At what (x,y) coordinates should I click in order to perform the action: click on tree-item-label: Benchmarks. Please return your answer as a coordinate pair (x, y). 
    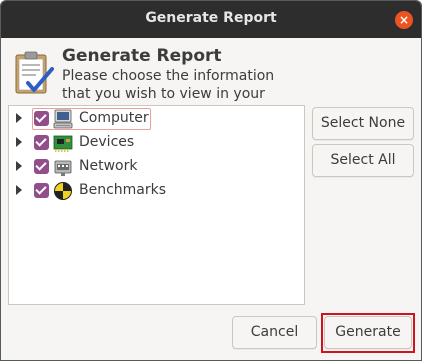
    Looking at the image, I should click on (123, 190).